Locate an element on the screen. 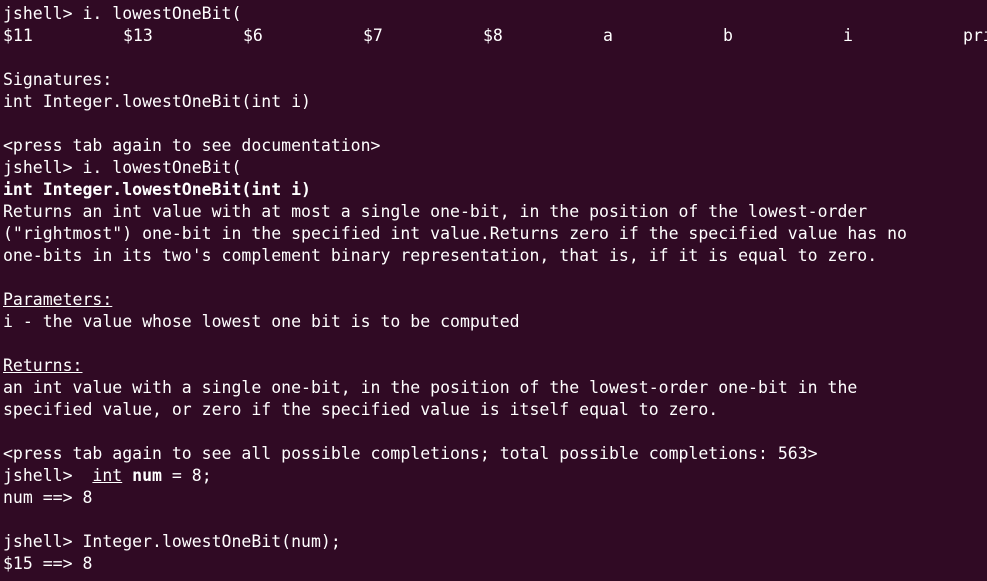 Image resolution: width=987 pixels, height=581 pixels. result-line: $15 ==> 8 is located at coordinates (48, 563).